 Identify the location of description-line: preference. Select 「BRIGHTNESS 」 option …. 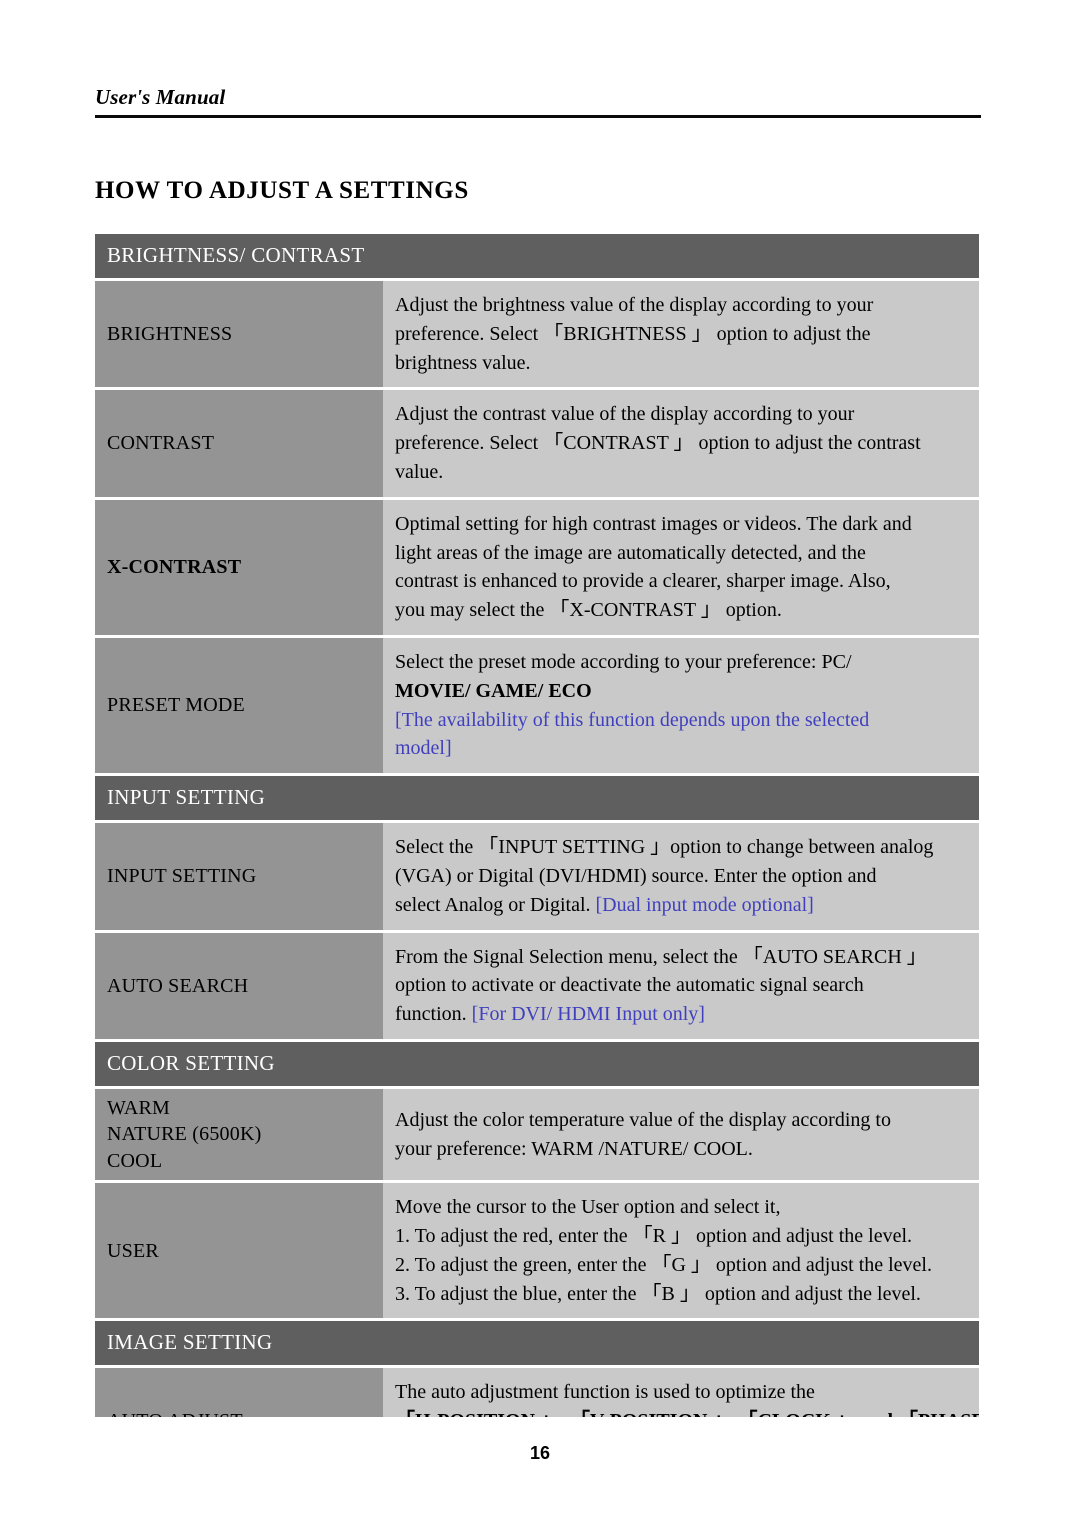
(633, 333).